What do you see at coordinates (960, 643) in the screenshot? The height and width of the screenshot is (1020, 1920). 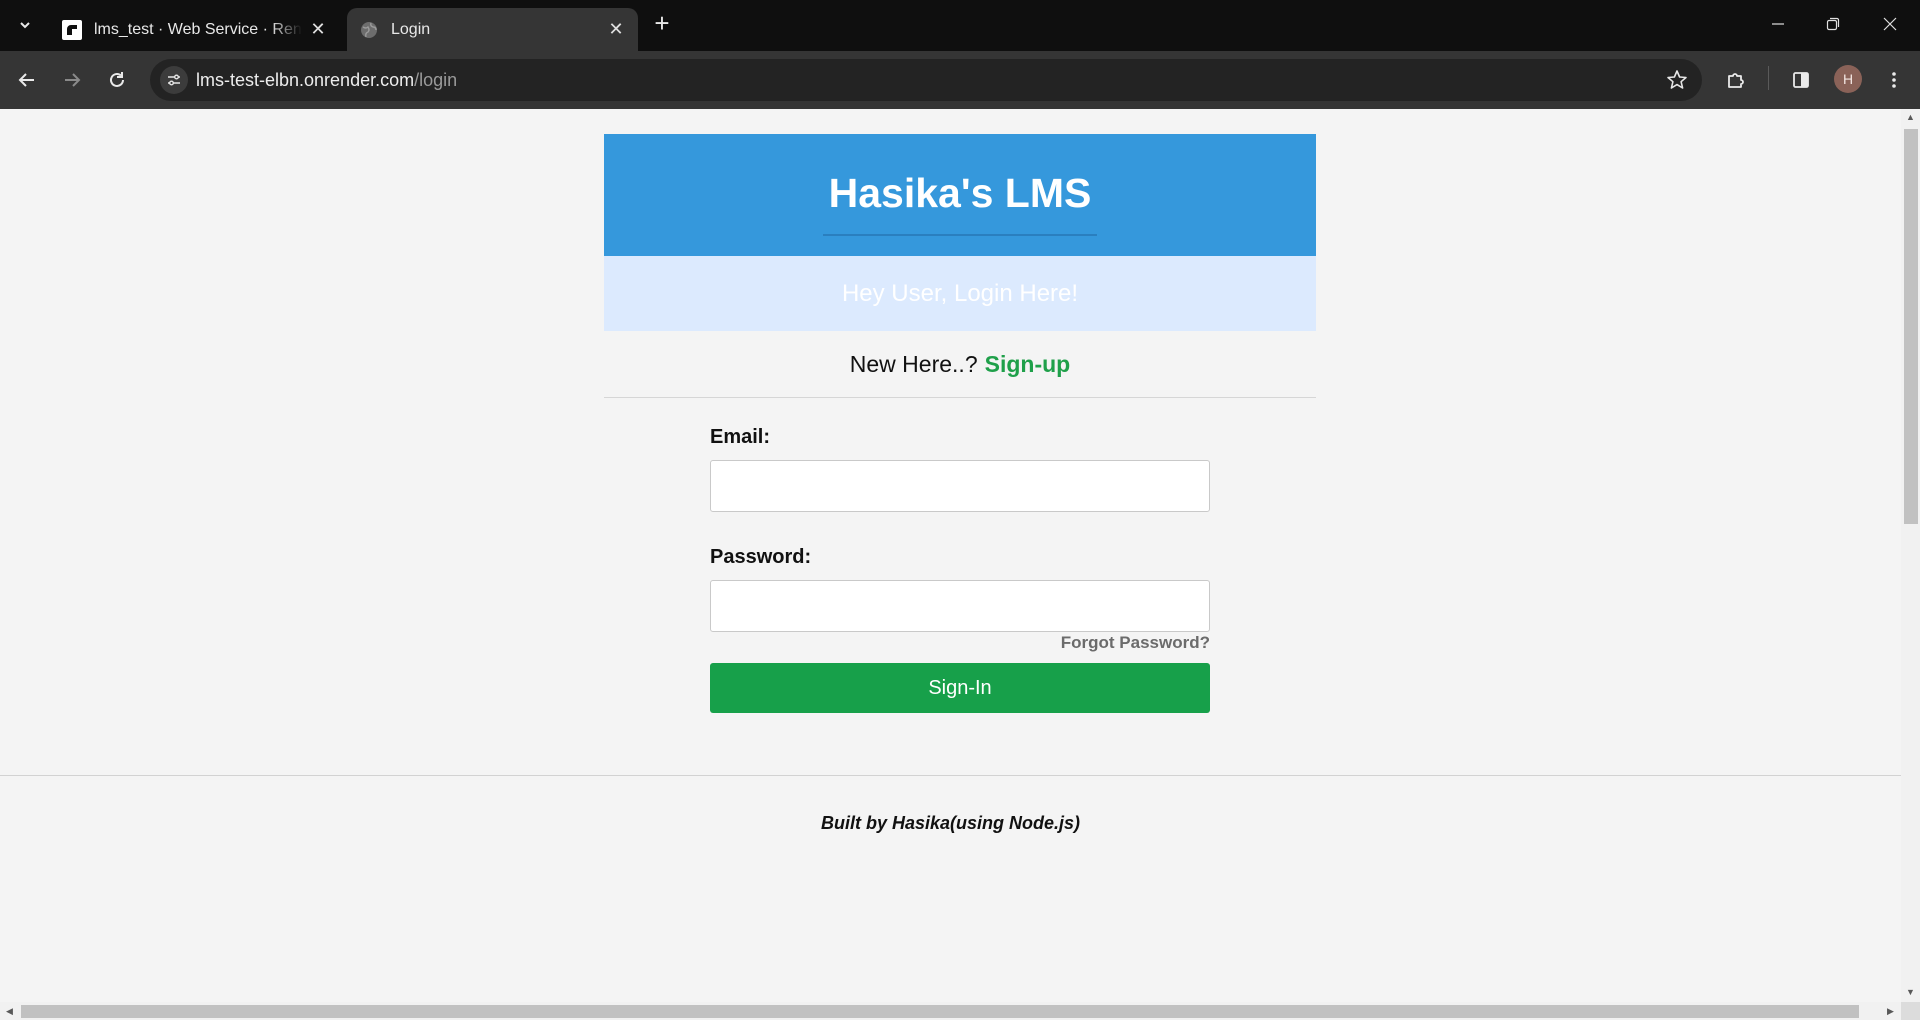 I see `forgot-password-link: Forgot Password?` at bounding box center [960, 643].